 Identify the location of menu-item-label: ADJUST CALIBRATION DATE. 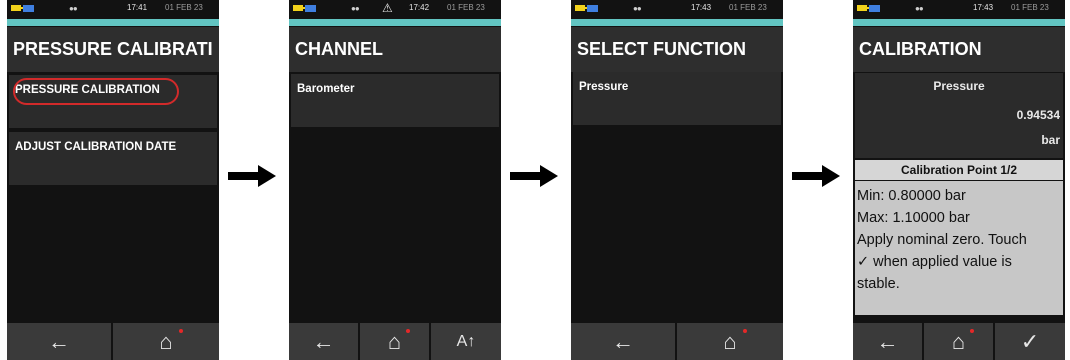
(96, 147).